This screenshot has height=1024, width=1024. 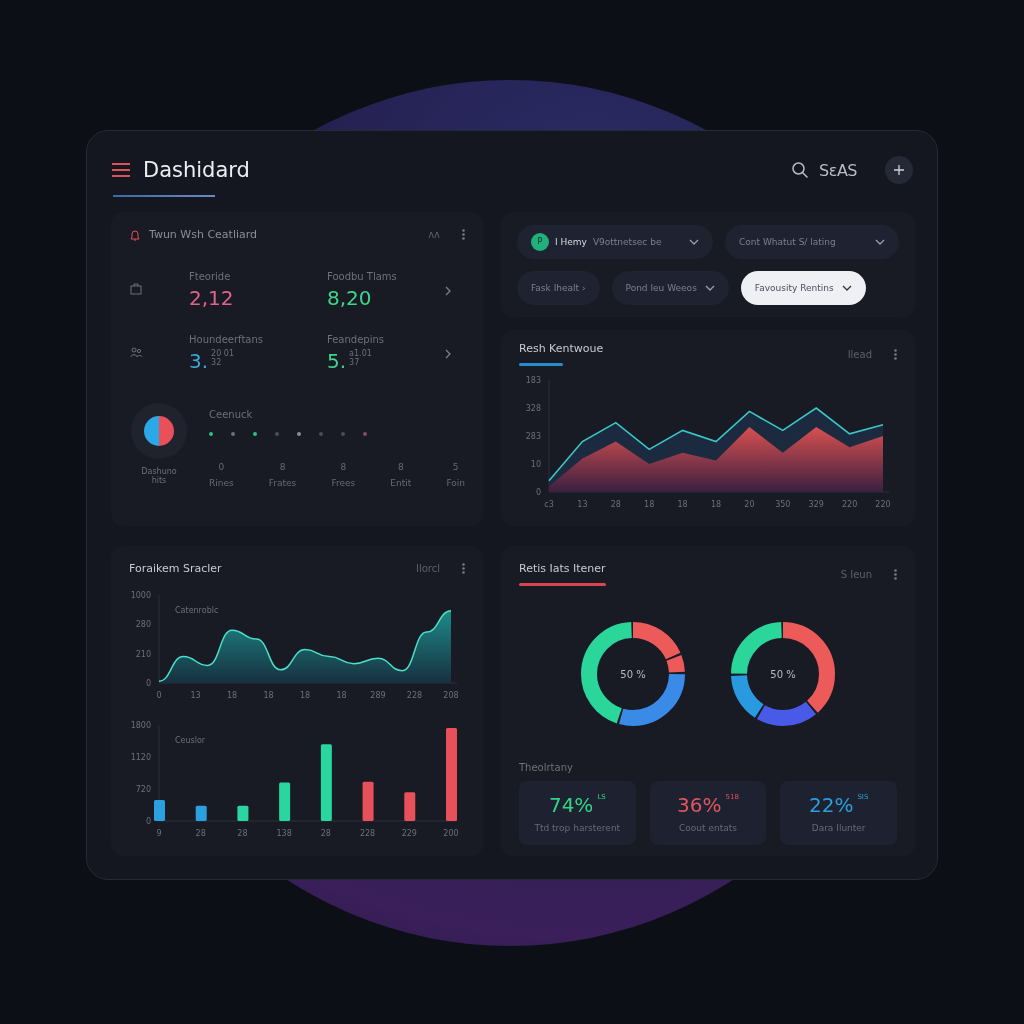 I want to click on axis-label: 220, so click(x=883, y=504).